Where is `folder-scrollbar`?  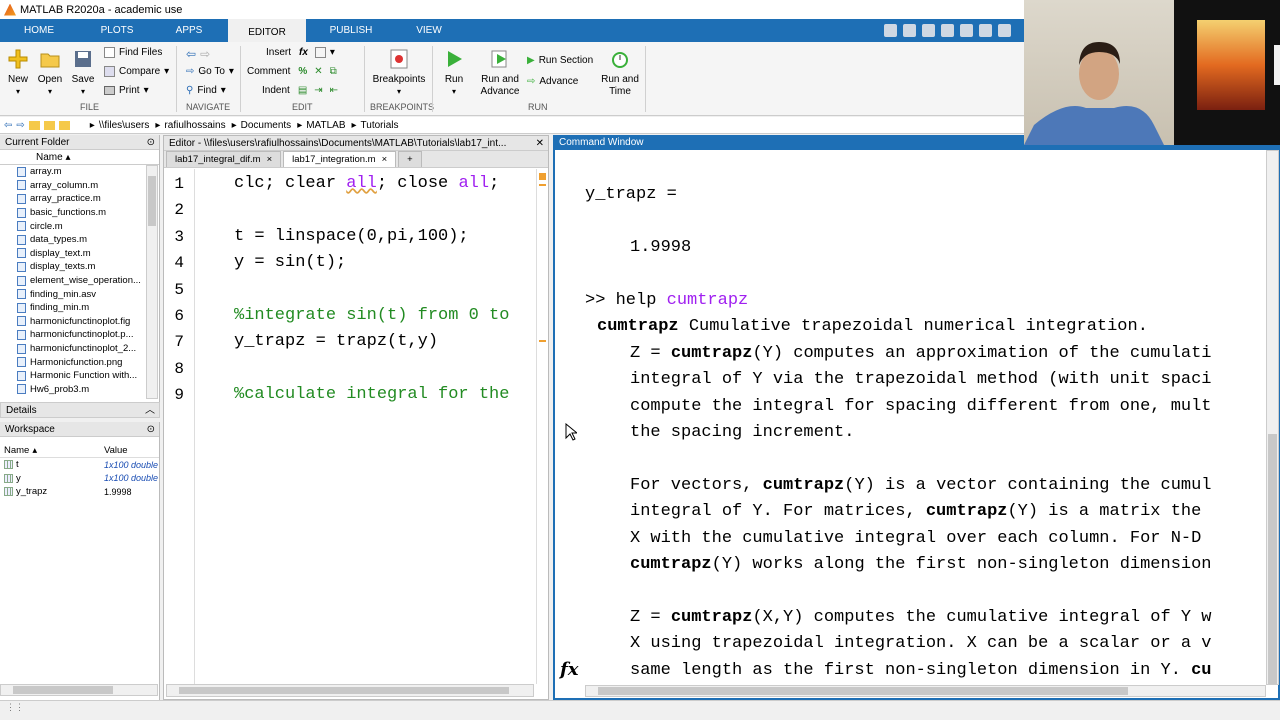
folder-scrollbar is located at coordinates (152, 282).